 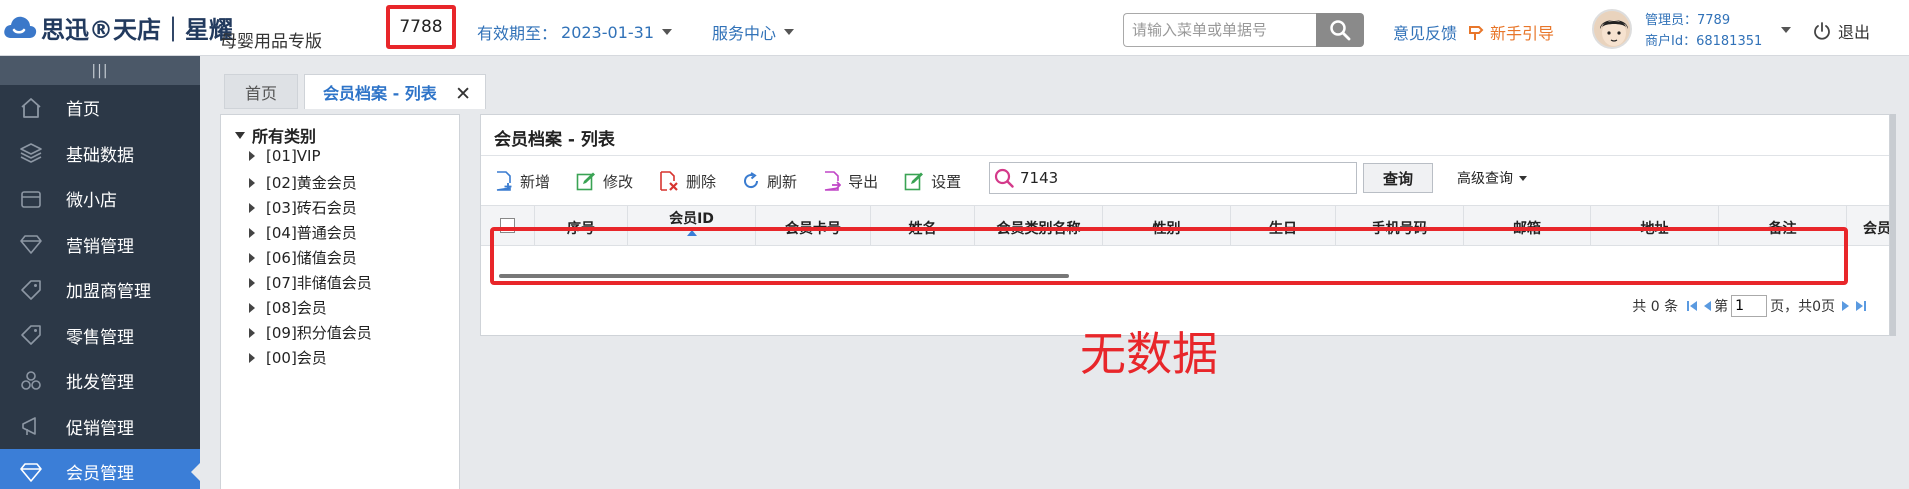 I want to click on tree-item: [04]普通会员, so click(x=303, y=232).